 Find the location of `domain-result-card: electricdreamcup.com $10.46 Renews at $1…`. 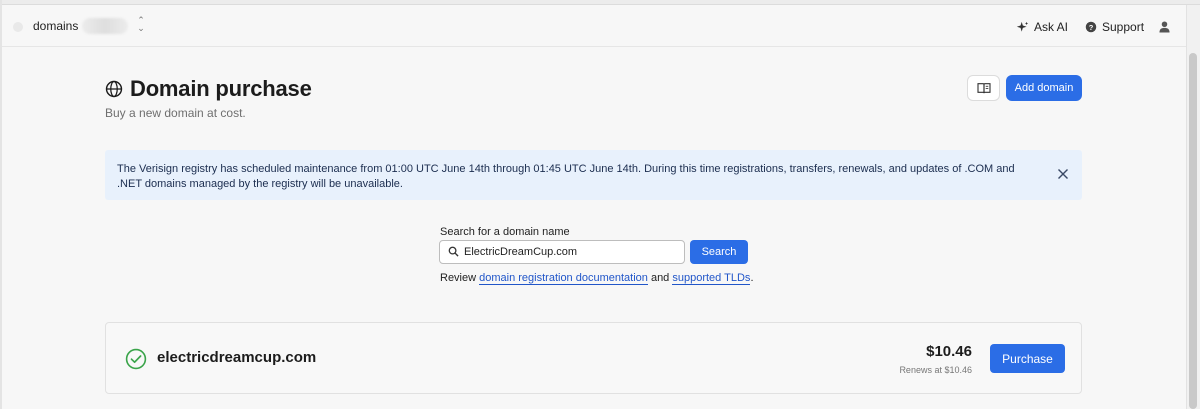

domain-result-card: electricdreamcup.com $10.46 Renews at $1… is located at coordinates (593, 358).